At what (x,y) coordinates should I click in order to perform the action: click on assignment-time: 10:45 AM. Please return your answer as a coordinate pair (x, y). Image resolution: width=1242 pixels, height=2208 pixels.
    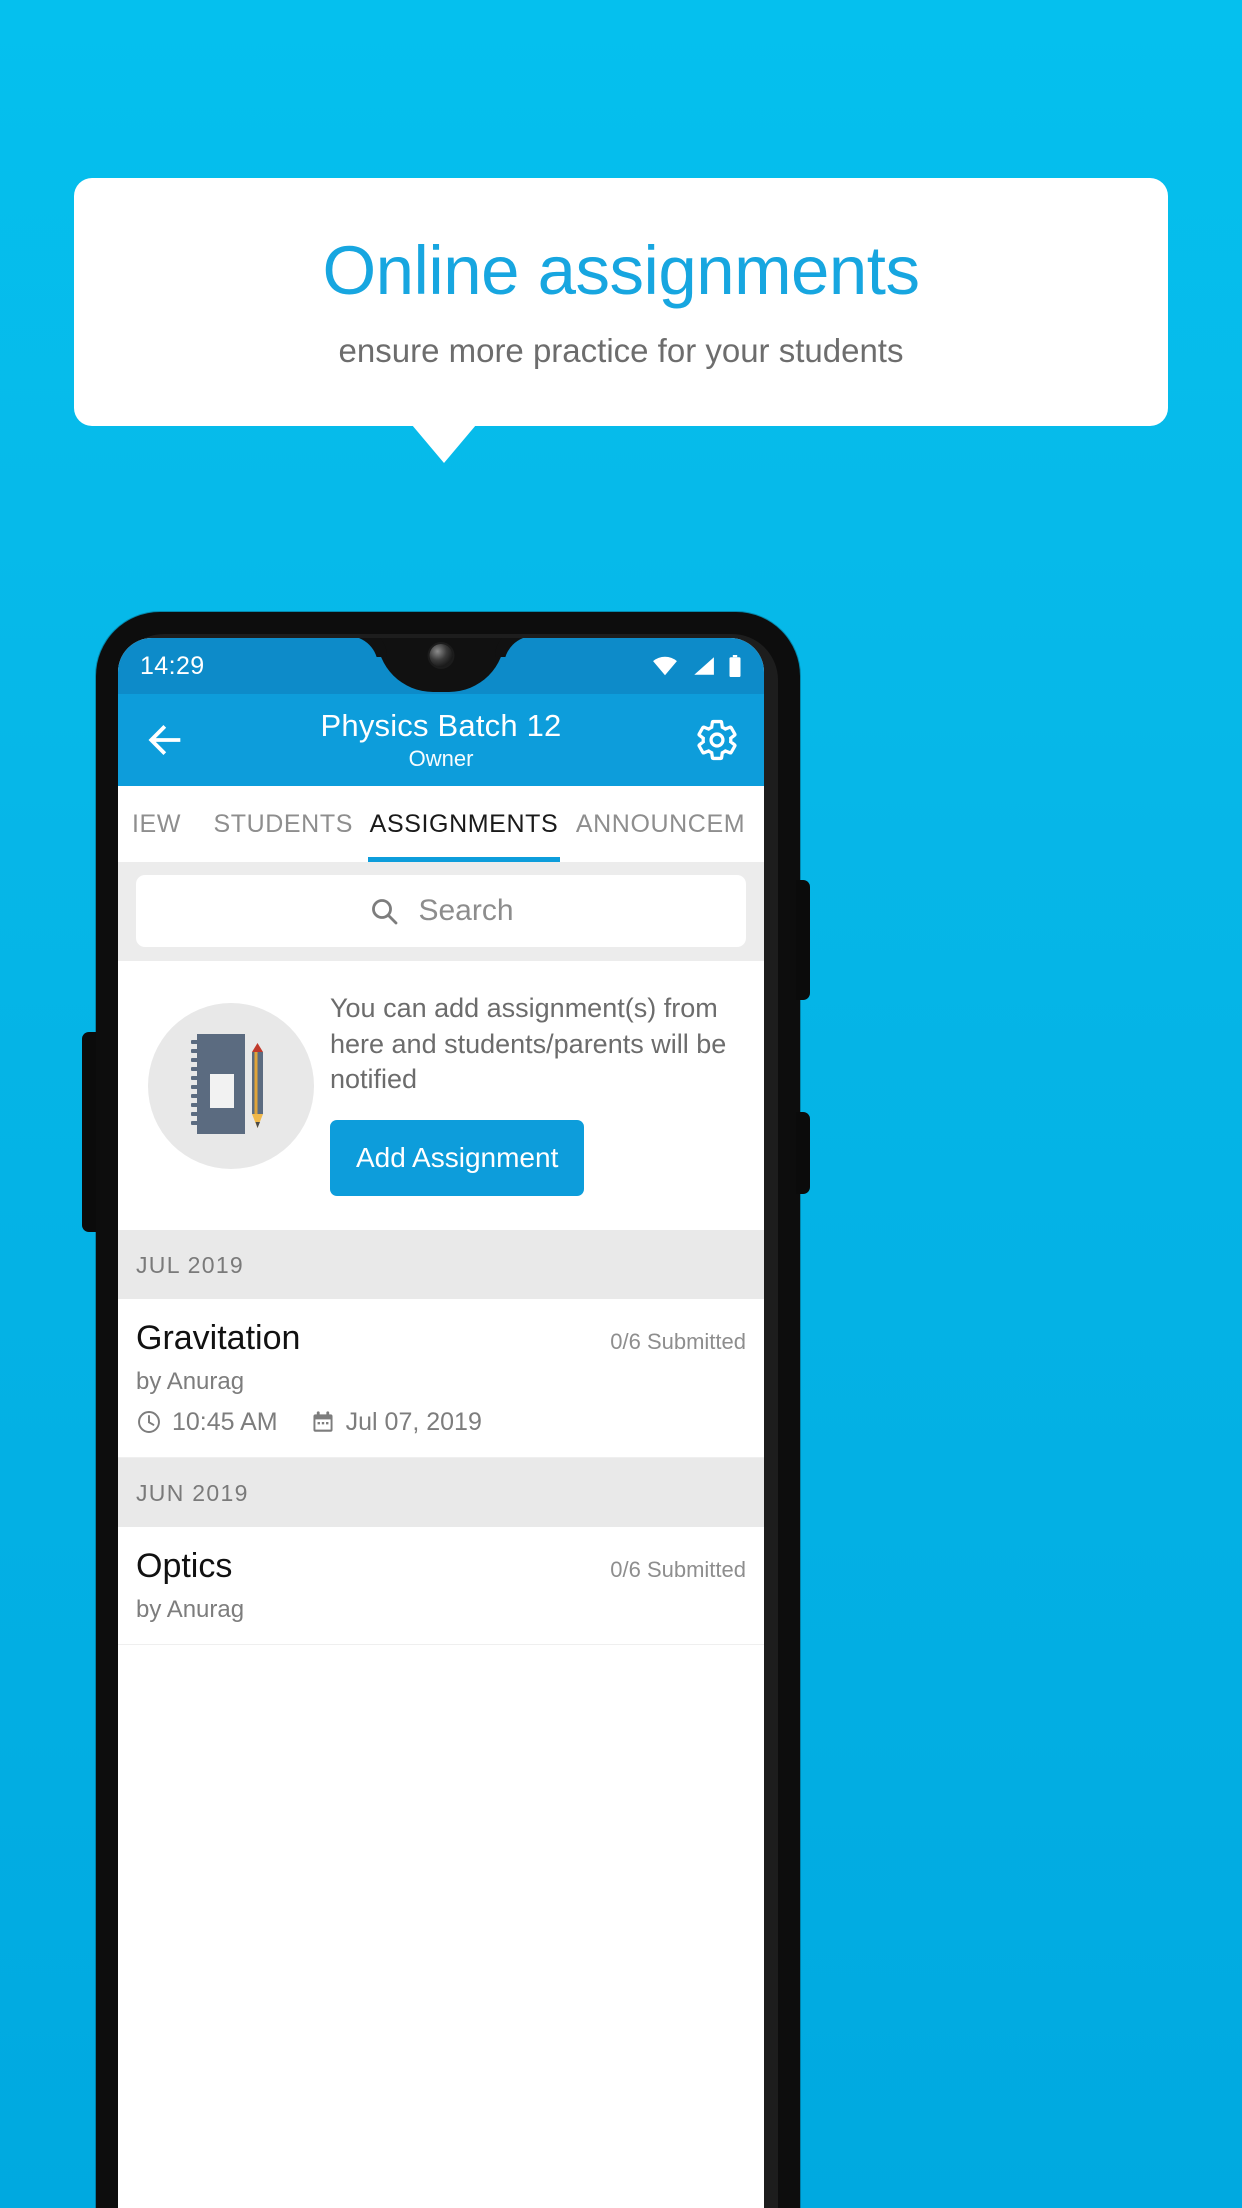
    Looking at the image, I should click on (225, 1421).